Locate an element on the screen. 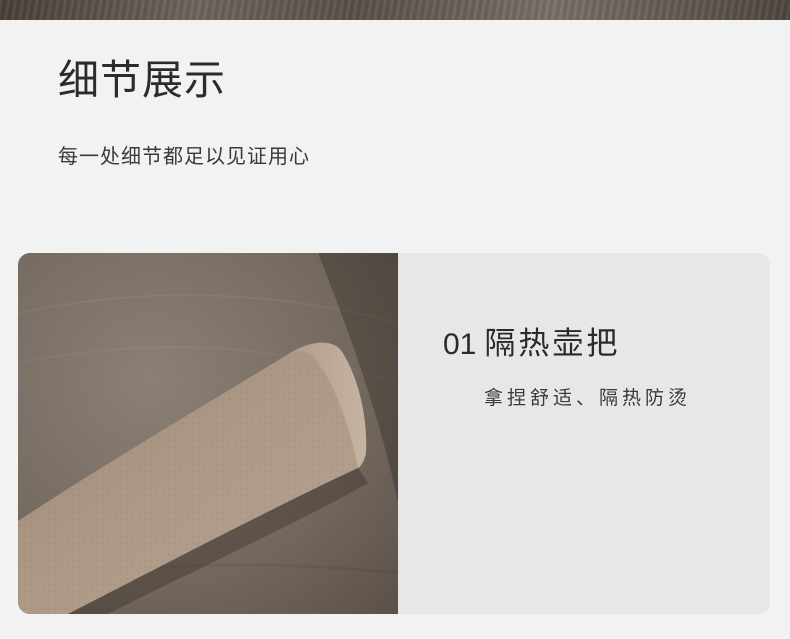  feature-name: 隔热壶把 is located at coordinates (552, 344).